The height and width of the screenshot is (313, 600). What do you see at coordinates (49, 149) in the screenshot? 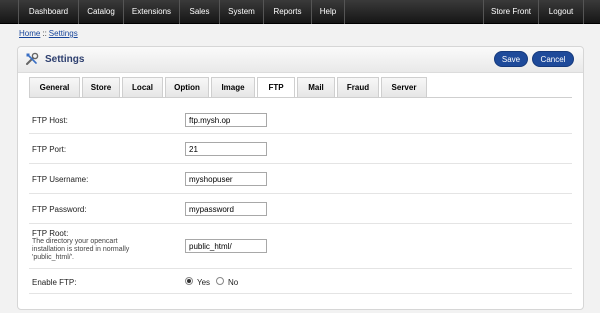
I see `ftp-port-label: FTP Port:` at bounding box center [49, 149].